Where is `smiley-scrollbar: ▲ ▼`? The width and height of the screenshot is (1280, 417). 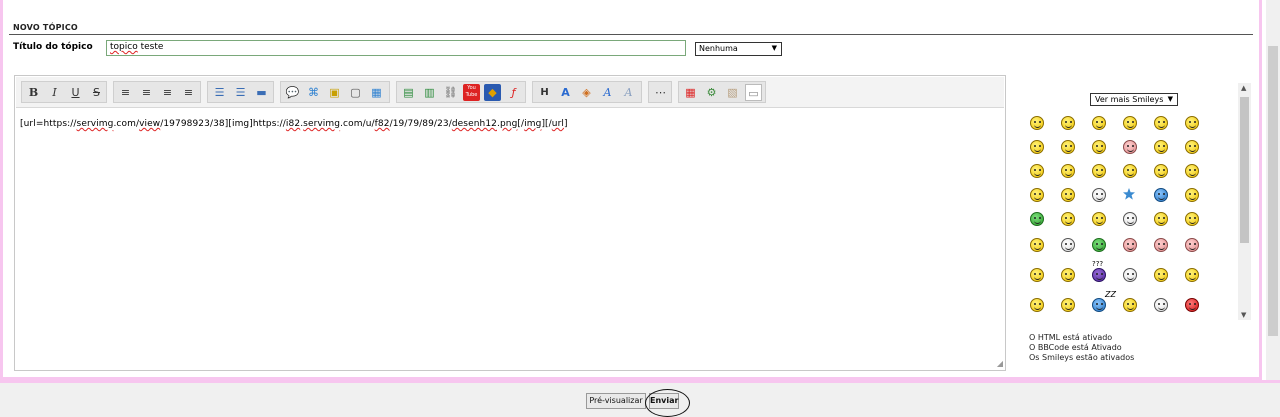
smiley-scrollbar: ▲ ▼ is located at coordinates (1244, 201).